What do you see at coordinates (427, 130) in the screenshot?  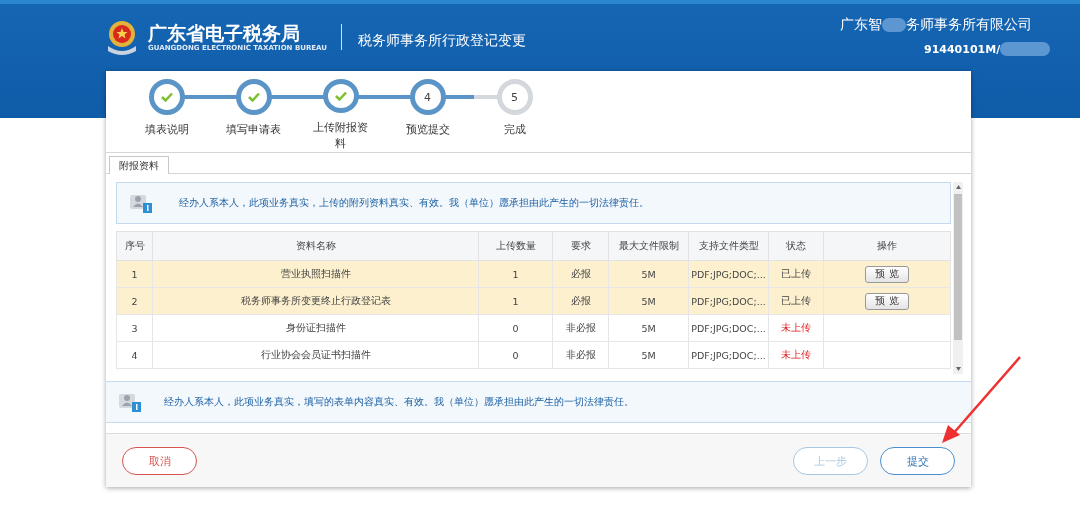 I see `step-label: 预览提交` at bounding box center [427, 130].